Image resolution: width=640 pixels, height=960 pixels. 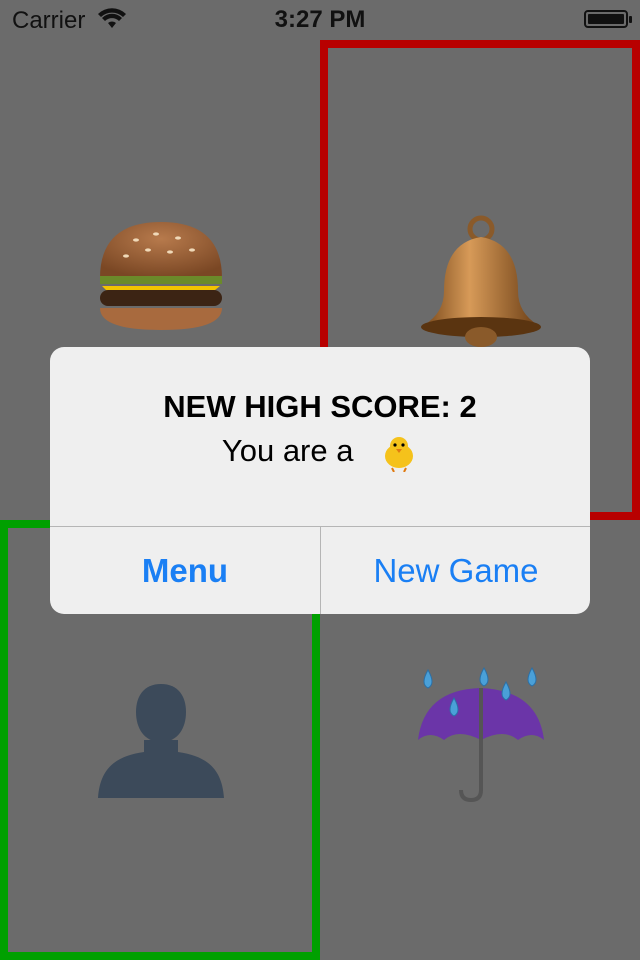 What do you see at coordinates (287, 450) in the screenshot?
I see `alert-message-text: You are a` at bounding box center [287, 450].